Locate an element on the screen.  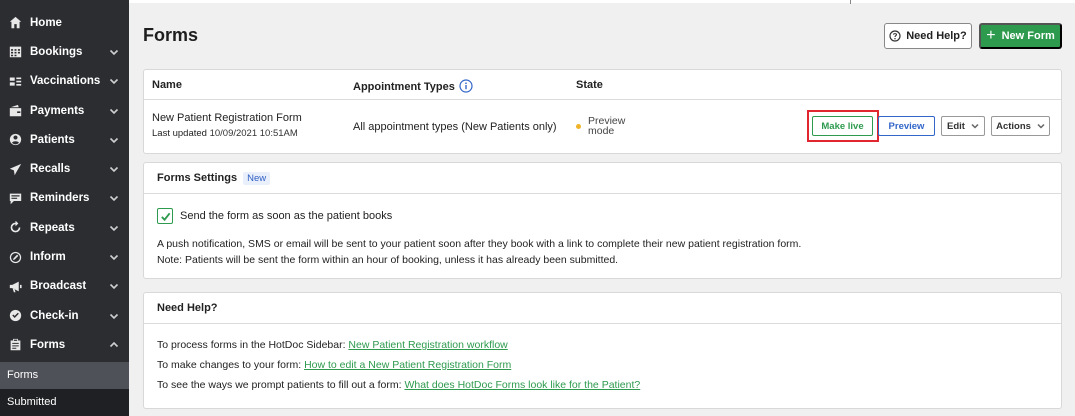
sidebar-item-broadcast: Broadcast is located at coordinates (64, 286).